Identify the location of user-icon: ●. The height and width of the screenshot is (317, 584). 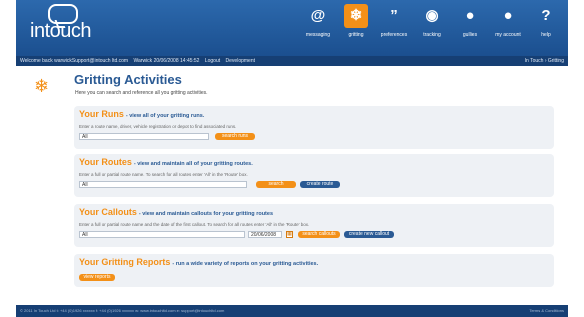
(508, 15).